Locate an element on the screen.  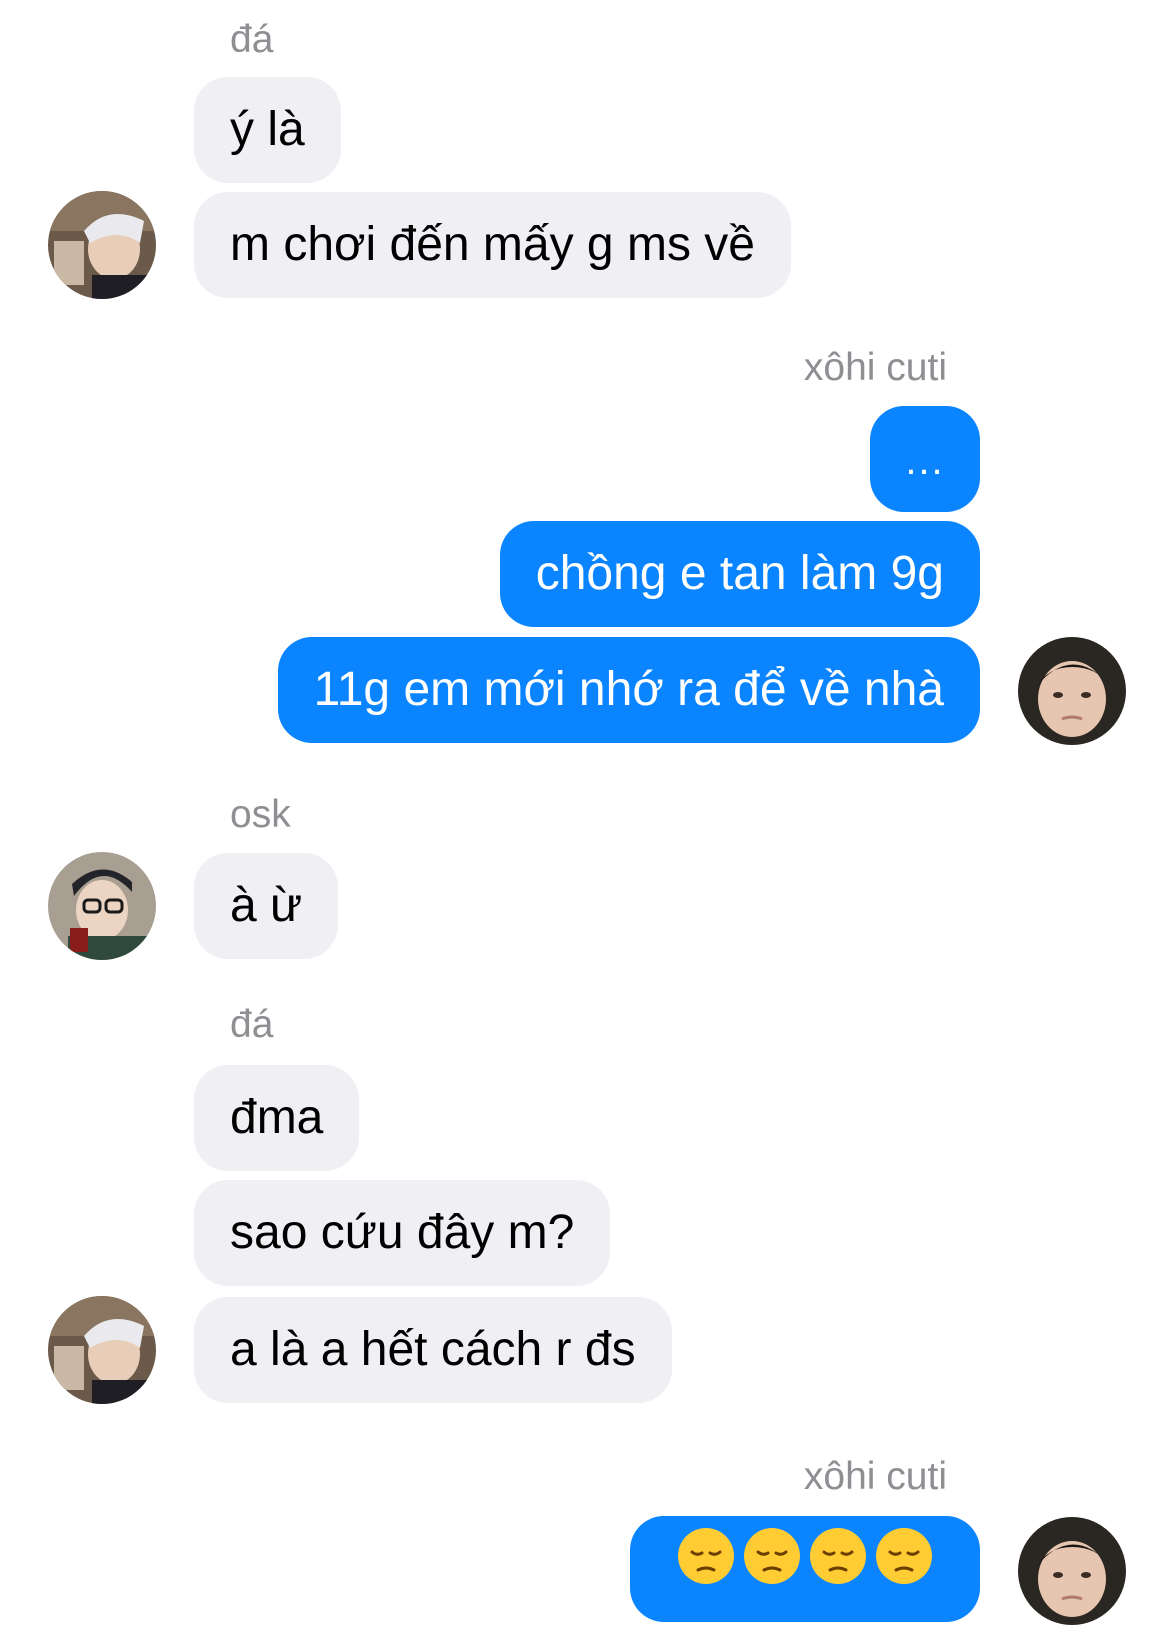
message-bubble-incoming: m chơi đến mấy g ms về is located at coordinates (492, 245).